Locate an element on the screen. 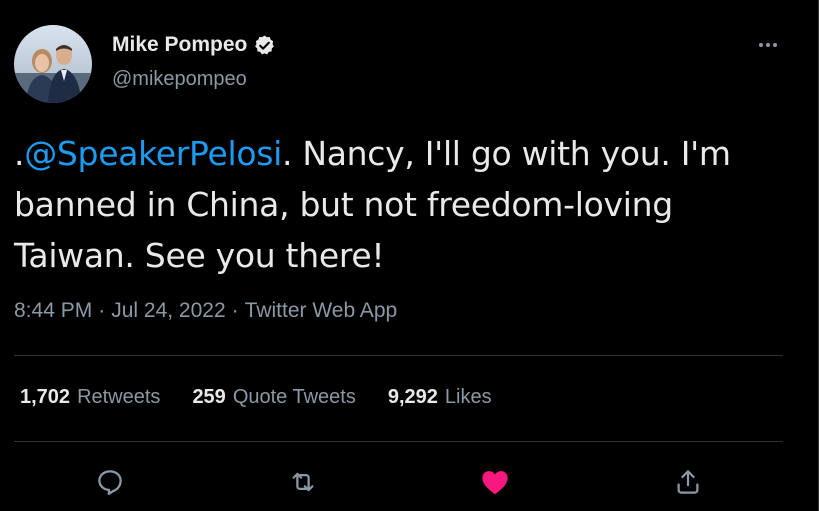 Image resolution: width=819 pixels, height=511 pixels. heart-icon is located at coordinates (495, 483).